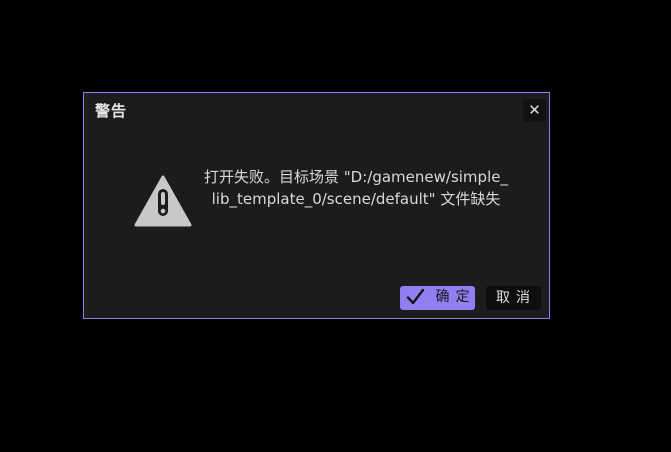 Image resolution: width=671 pixels, height=452 pixels. Describe the element at coordinates (415, 296) in the screenshot. I see `check-icon` at that location.